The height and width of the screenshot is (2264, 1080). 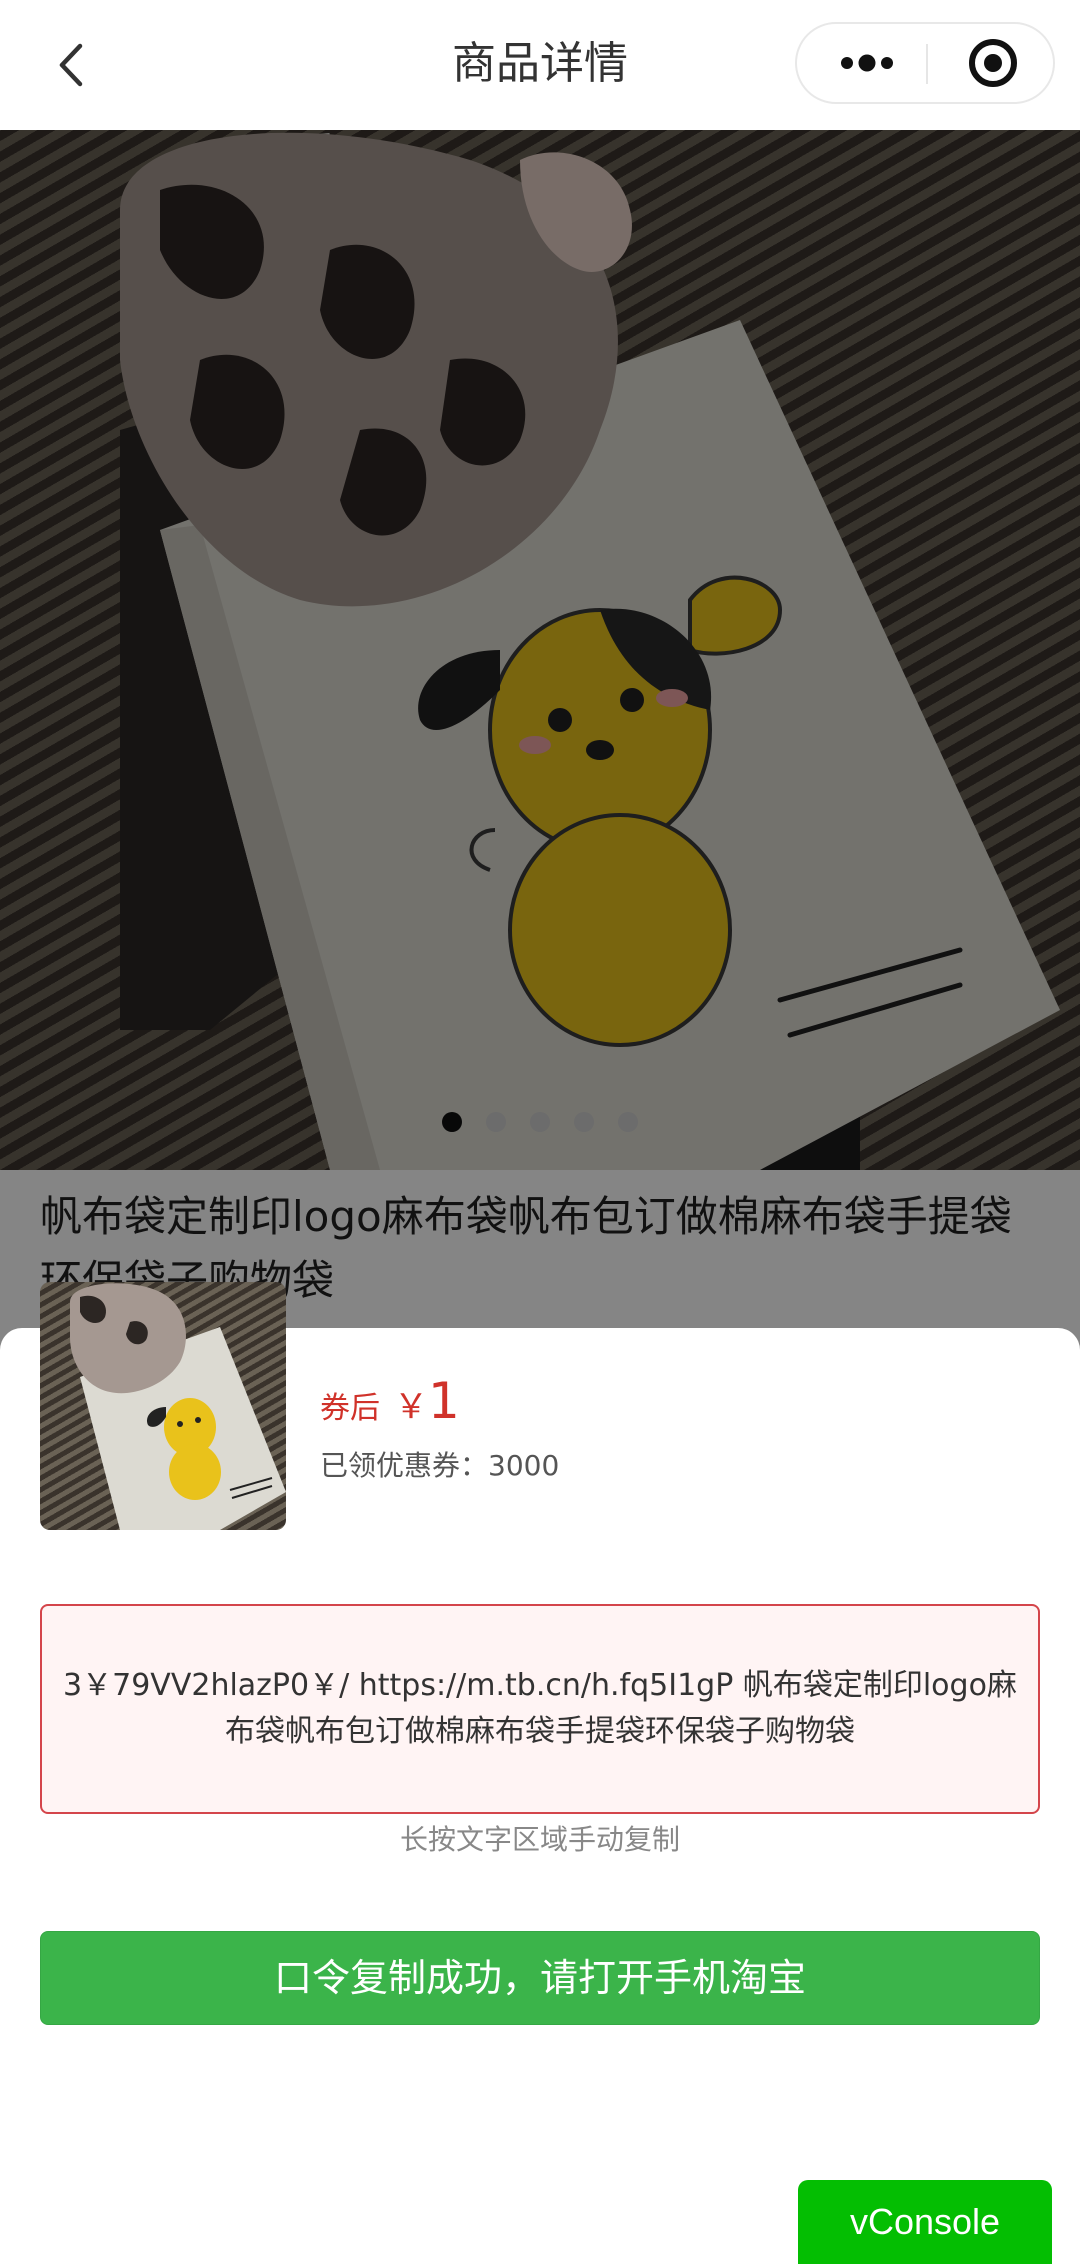 I want to click on close-button, so click(x=993, y=63).